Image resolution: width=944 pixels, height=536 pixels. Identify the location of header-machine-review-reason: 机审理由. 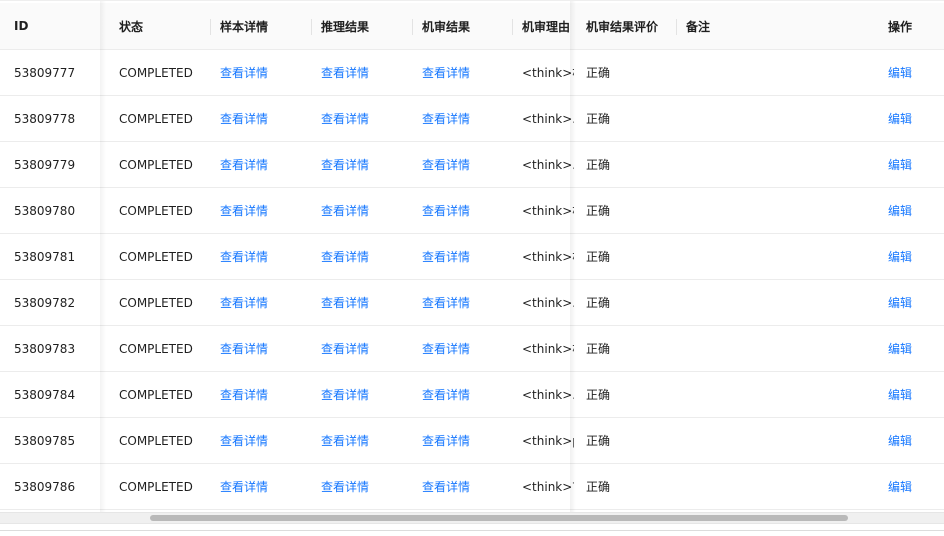
(548, 26).